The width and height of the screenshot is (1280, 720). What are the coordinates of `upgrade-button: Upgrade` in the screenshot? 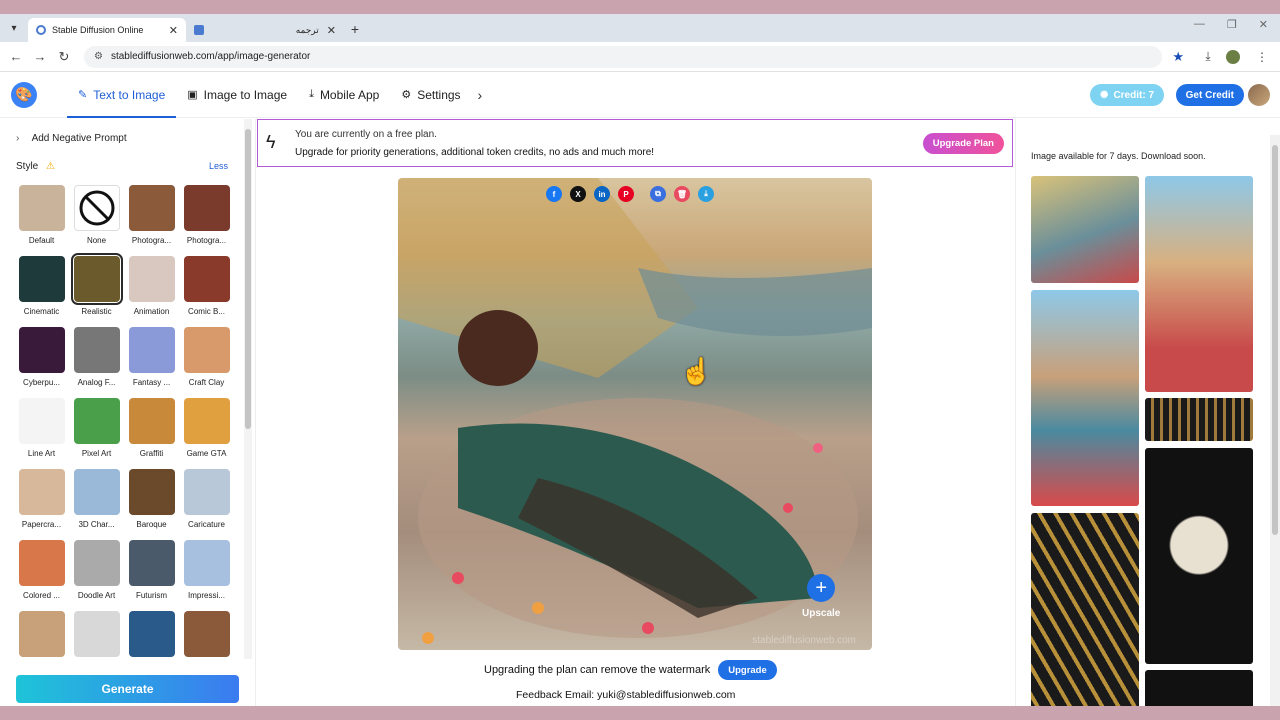 It's located at (747, 670).